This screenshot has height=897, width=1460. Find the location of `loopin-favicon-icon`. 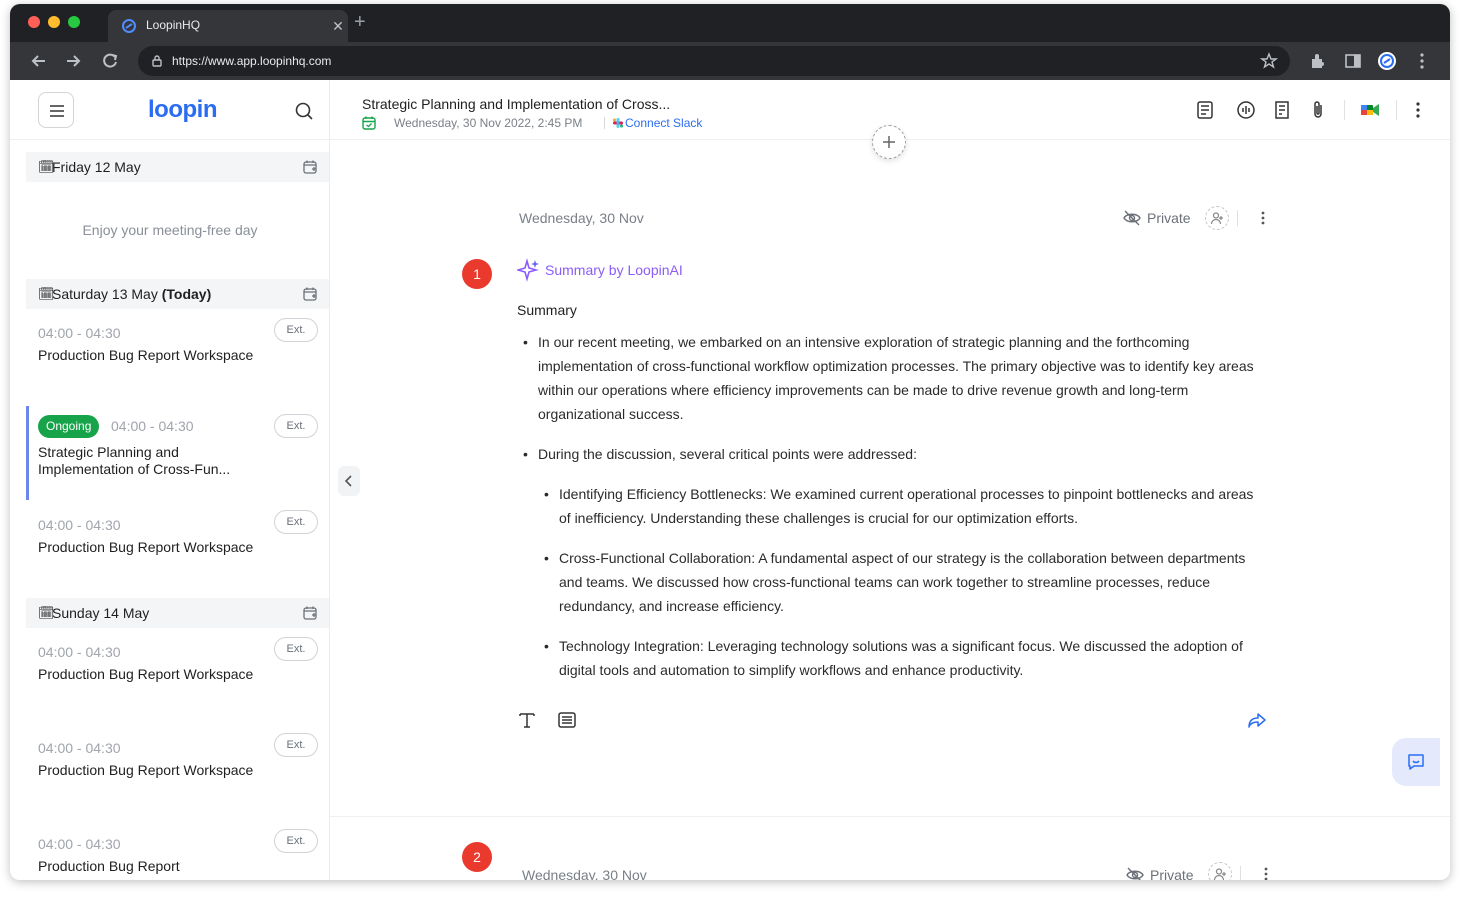

loopin-favicon-icon is located at coordinates (129, 26).